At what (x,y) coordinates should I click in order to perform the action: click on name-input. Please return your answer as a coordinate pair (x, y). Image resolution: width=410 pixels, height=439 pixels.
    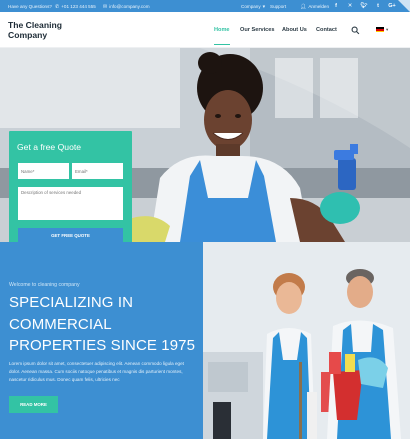
    Looking at the image, I should click on (43, 171).